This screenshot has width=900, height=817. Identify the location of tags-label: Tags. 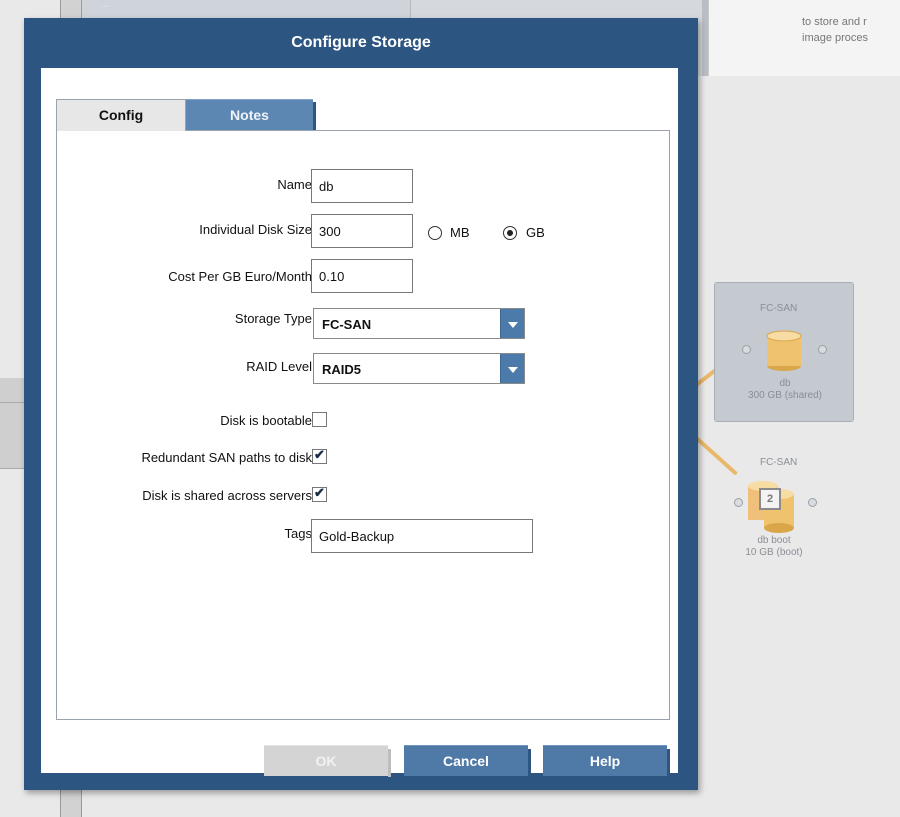
(298, 533).